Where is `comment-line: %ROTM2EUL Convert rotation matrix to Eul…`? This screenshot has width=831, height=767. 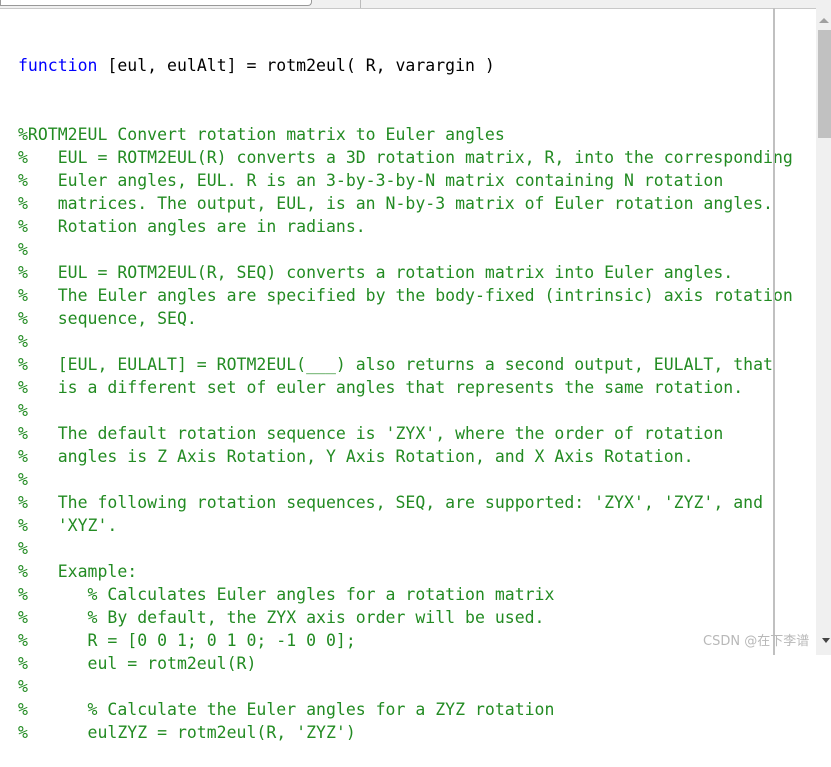
comment-line: %ROTM2EUL Convert rotation matrix to Eul… is located at coordinates (261, 134).